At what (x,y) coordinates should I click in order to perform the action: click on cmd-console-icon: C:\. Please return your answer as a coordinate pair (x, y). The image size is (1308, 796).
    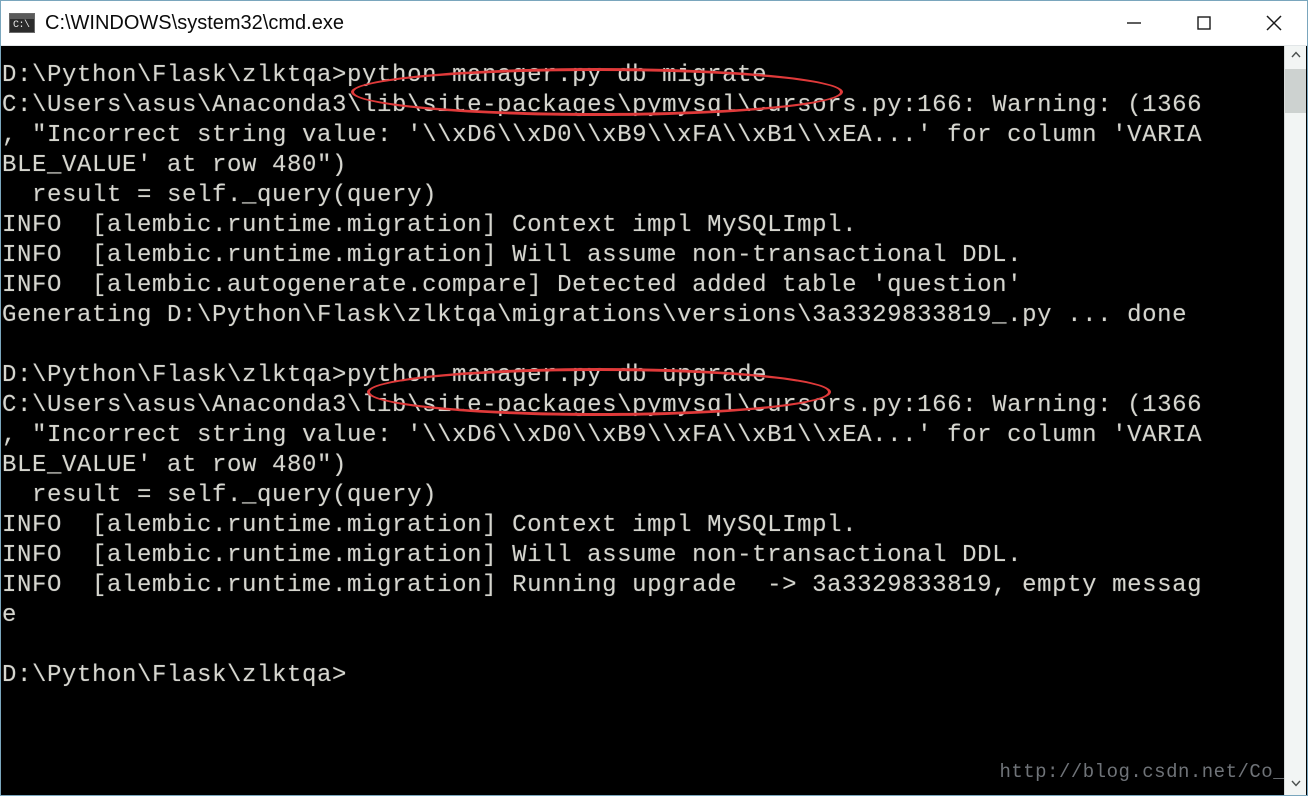
    Looking at the image, I should click on (22, 23).